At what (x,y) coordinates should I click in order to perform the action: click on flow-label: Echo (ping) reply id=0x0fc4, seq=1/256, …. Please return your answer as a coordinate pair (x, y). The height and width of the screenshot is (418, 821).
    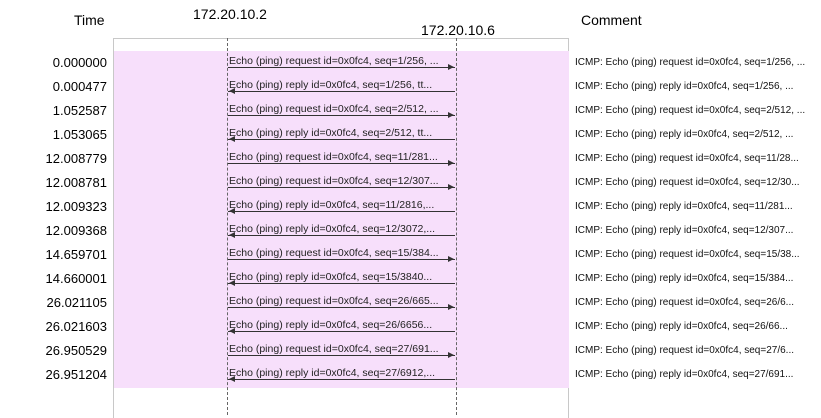
    Looking at the image, I should click on (331, 85).